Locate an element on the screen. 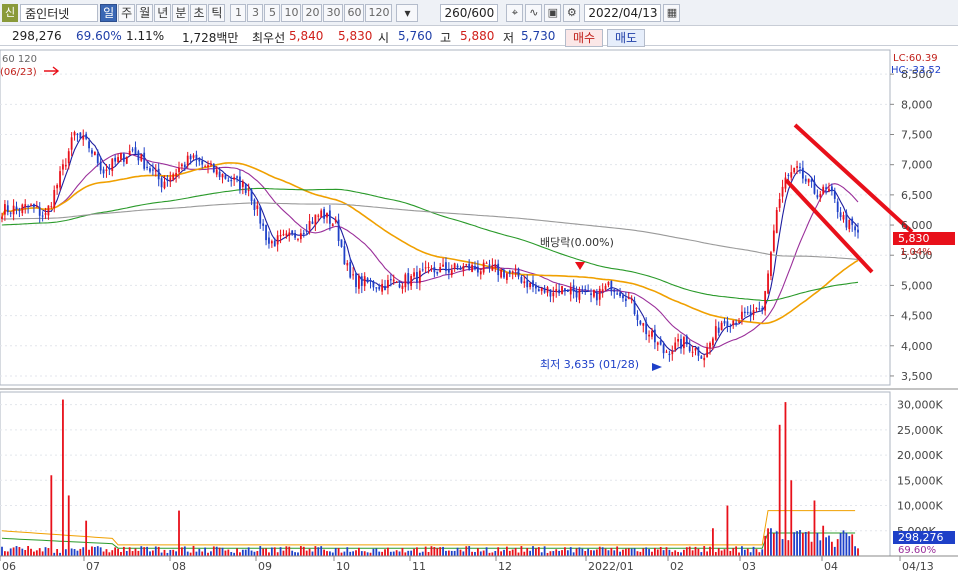  date-tick-label: 10 is located at coordinates (343, 566).